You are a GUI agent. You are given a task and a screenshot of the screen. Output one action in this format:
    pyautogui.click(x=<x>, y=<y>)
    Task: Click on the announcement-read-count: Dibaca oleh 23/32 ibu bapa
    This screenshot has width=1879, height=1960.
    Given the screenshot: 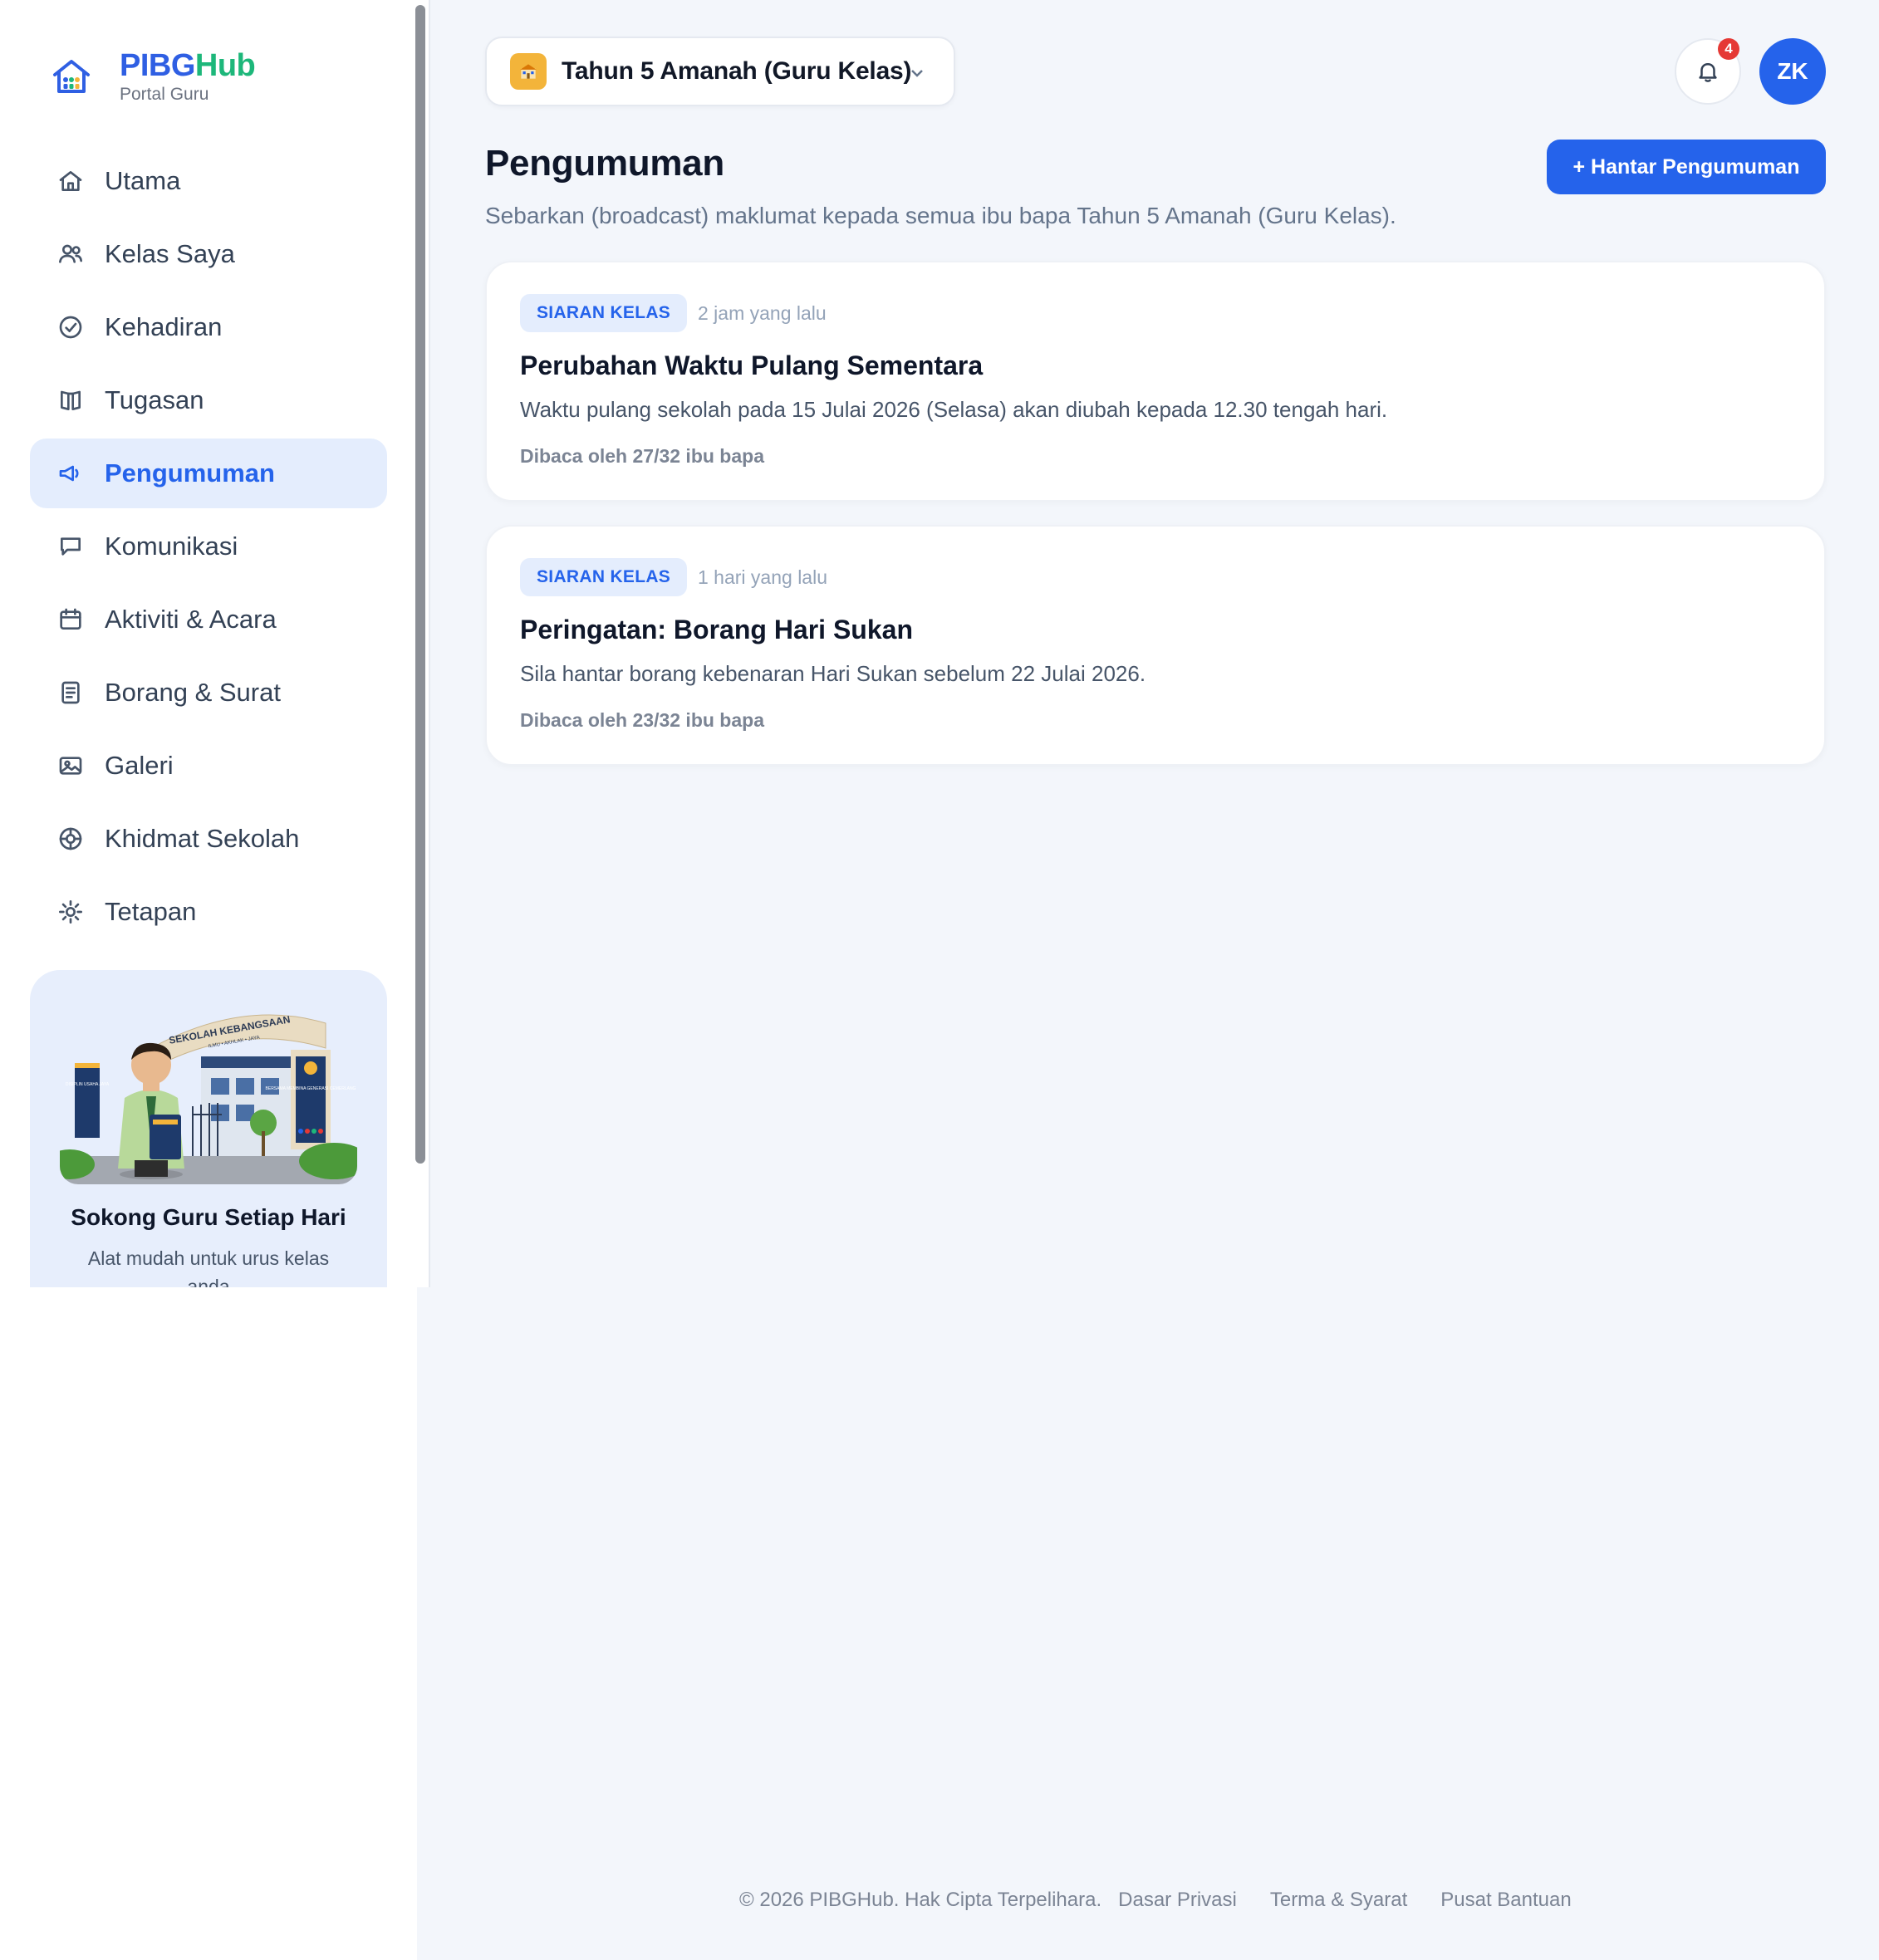 What is the action you would take?
    pyautogui.click(x=642, y=720)
    